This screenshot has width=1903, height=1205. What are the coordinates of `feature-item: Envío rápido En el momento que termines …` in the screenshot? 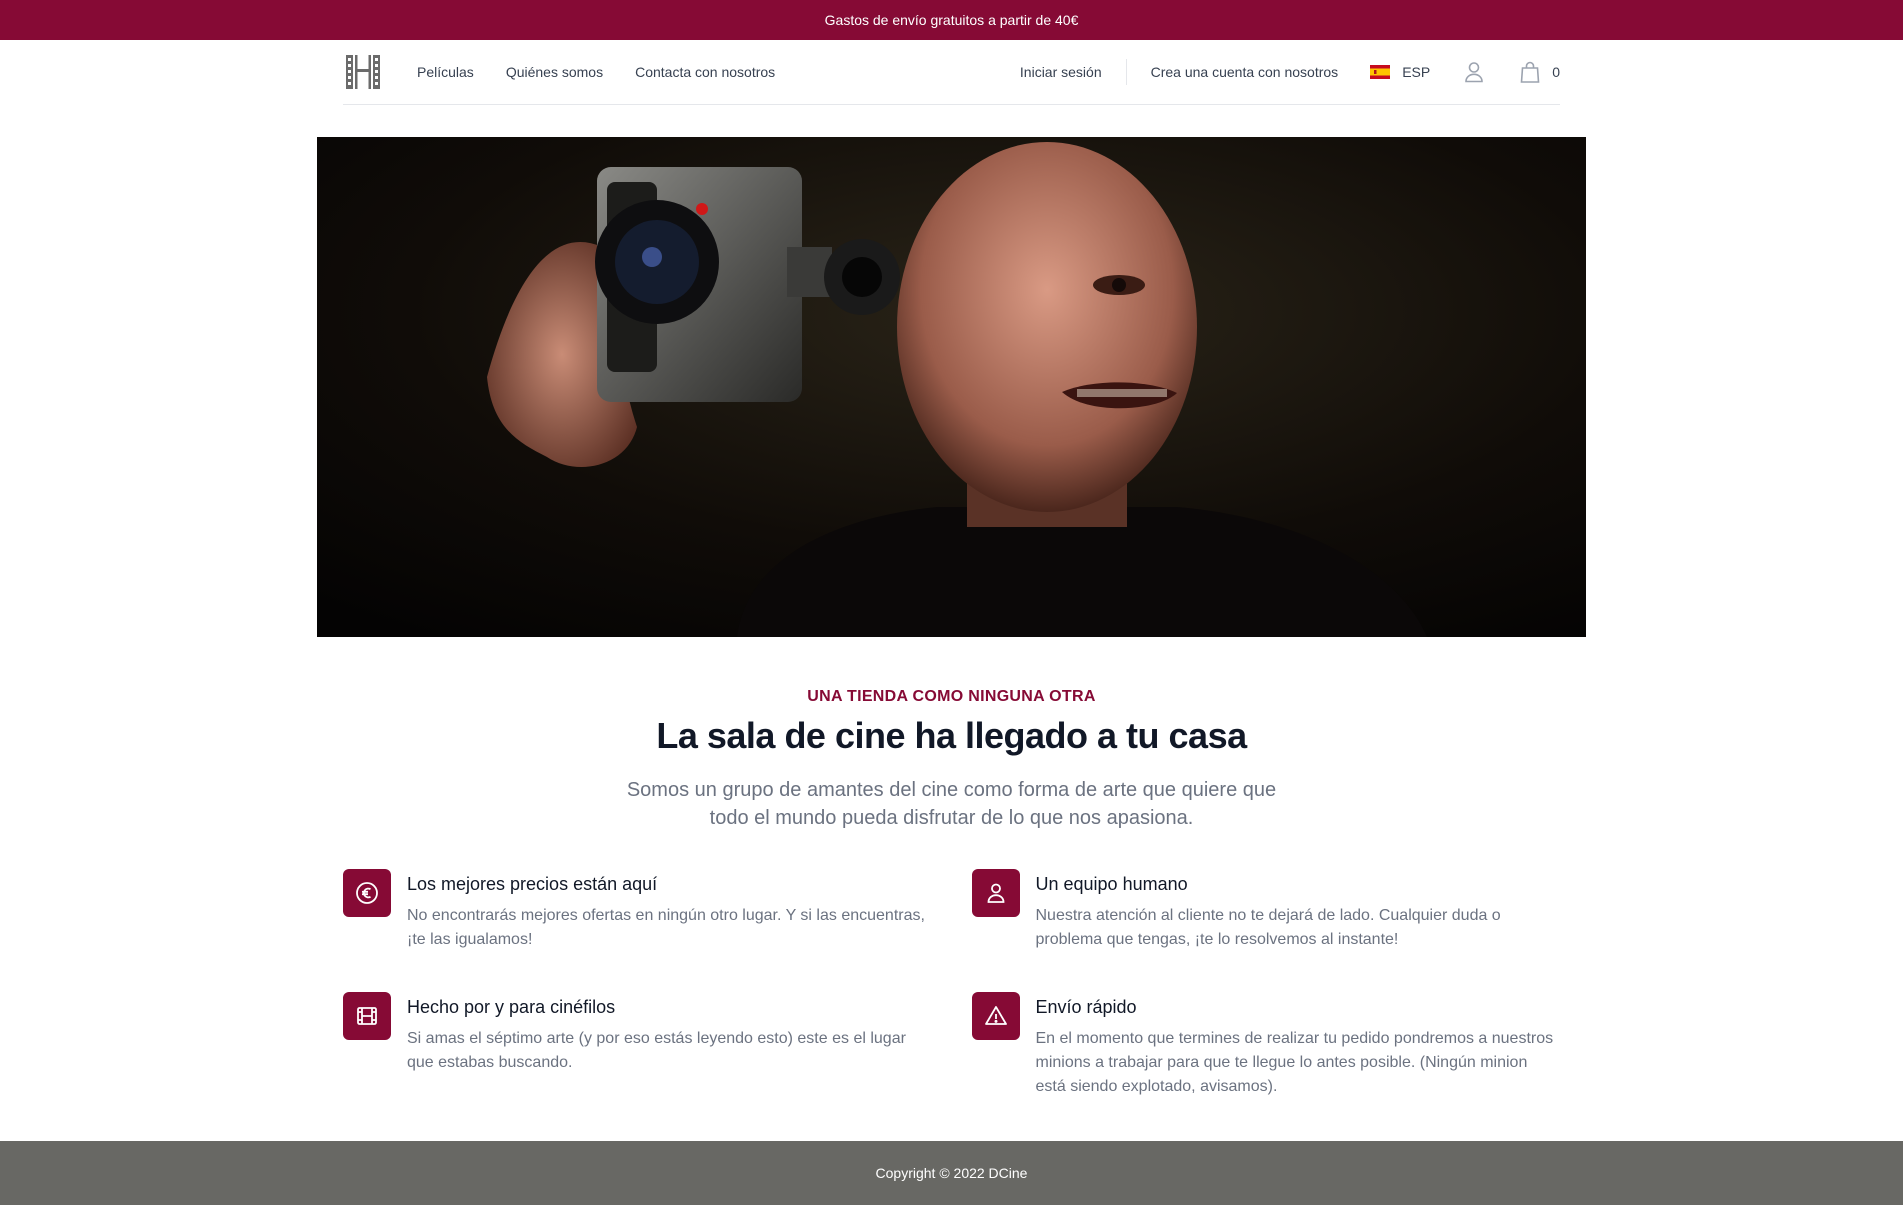 It's located at (1266, 1045).